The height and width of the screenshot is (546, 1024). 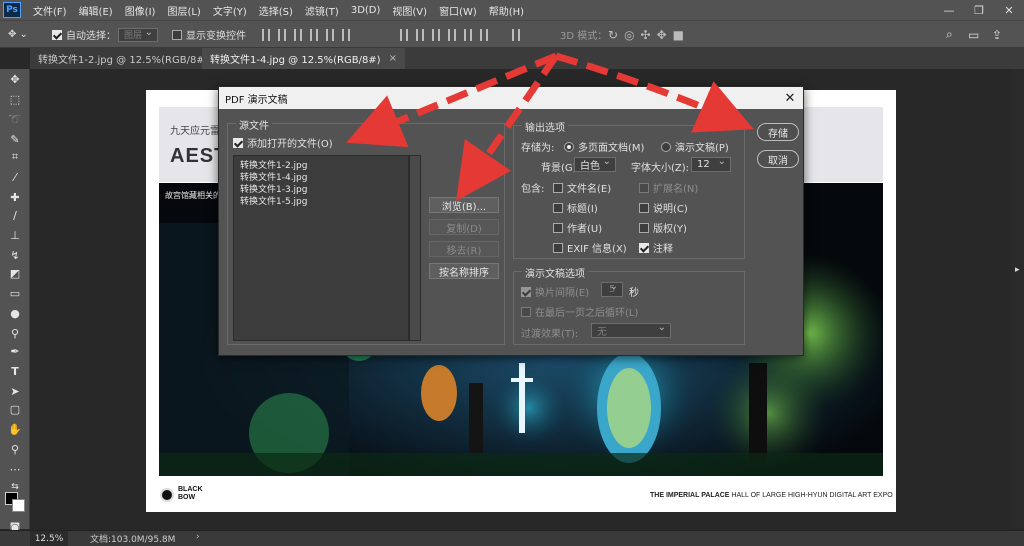 I want to click on panel-collapse-strip: ▸, so click(x=1018, y=299).